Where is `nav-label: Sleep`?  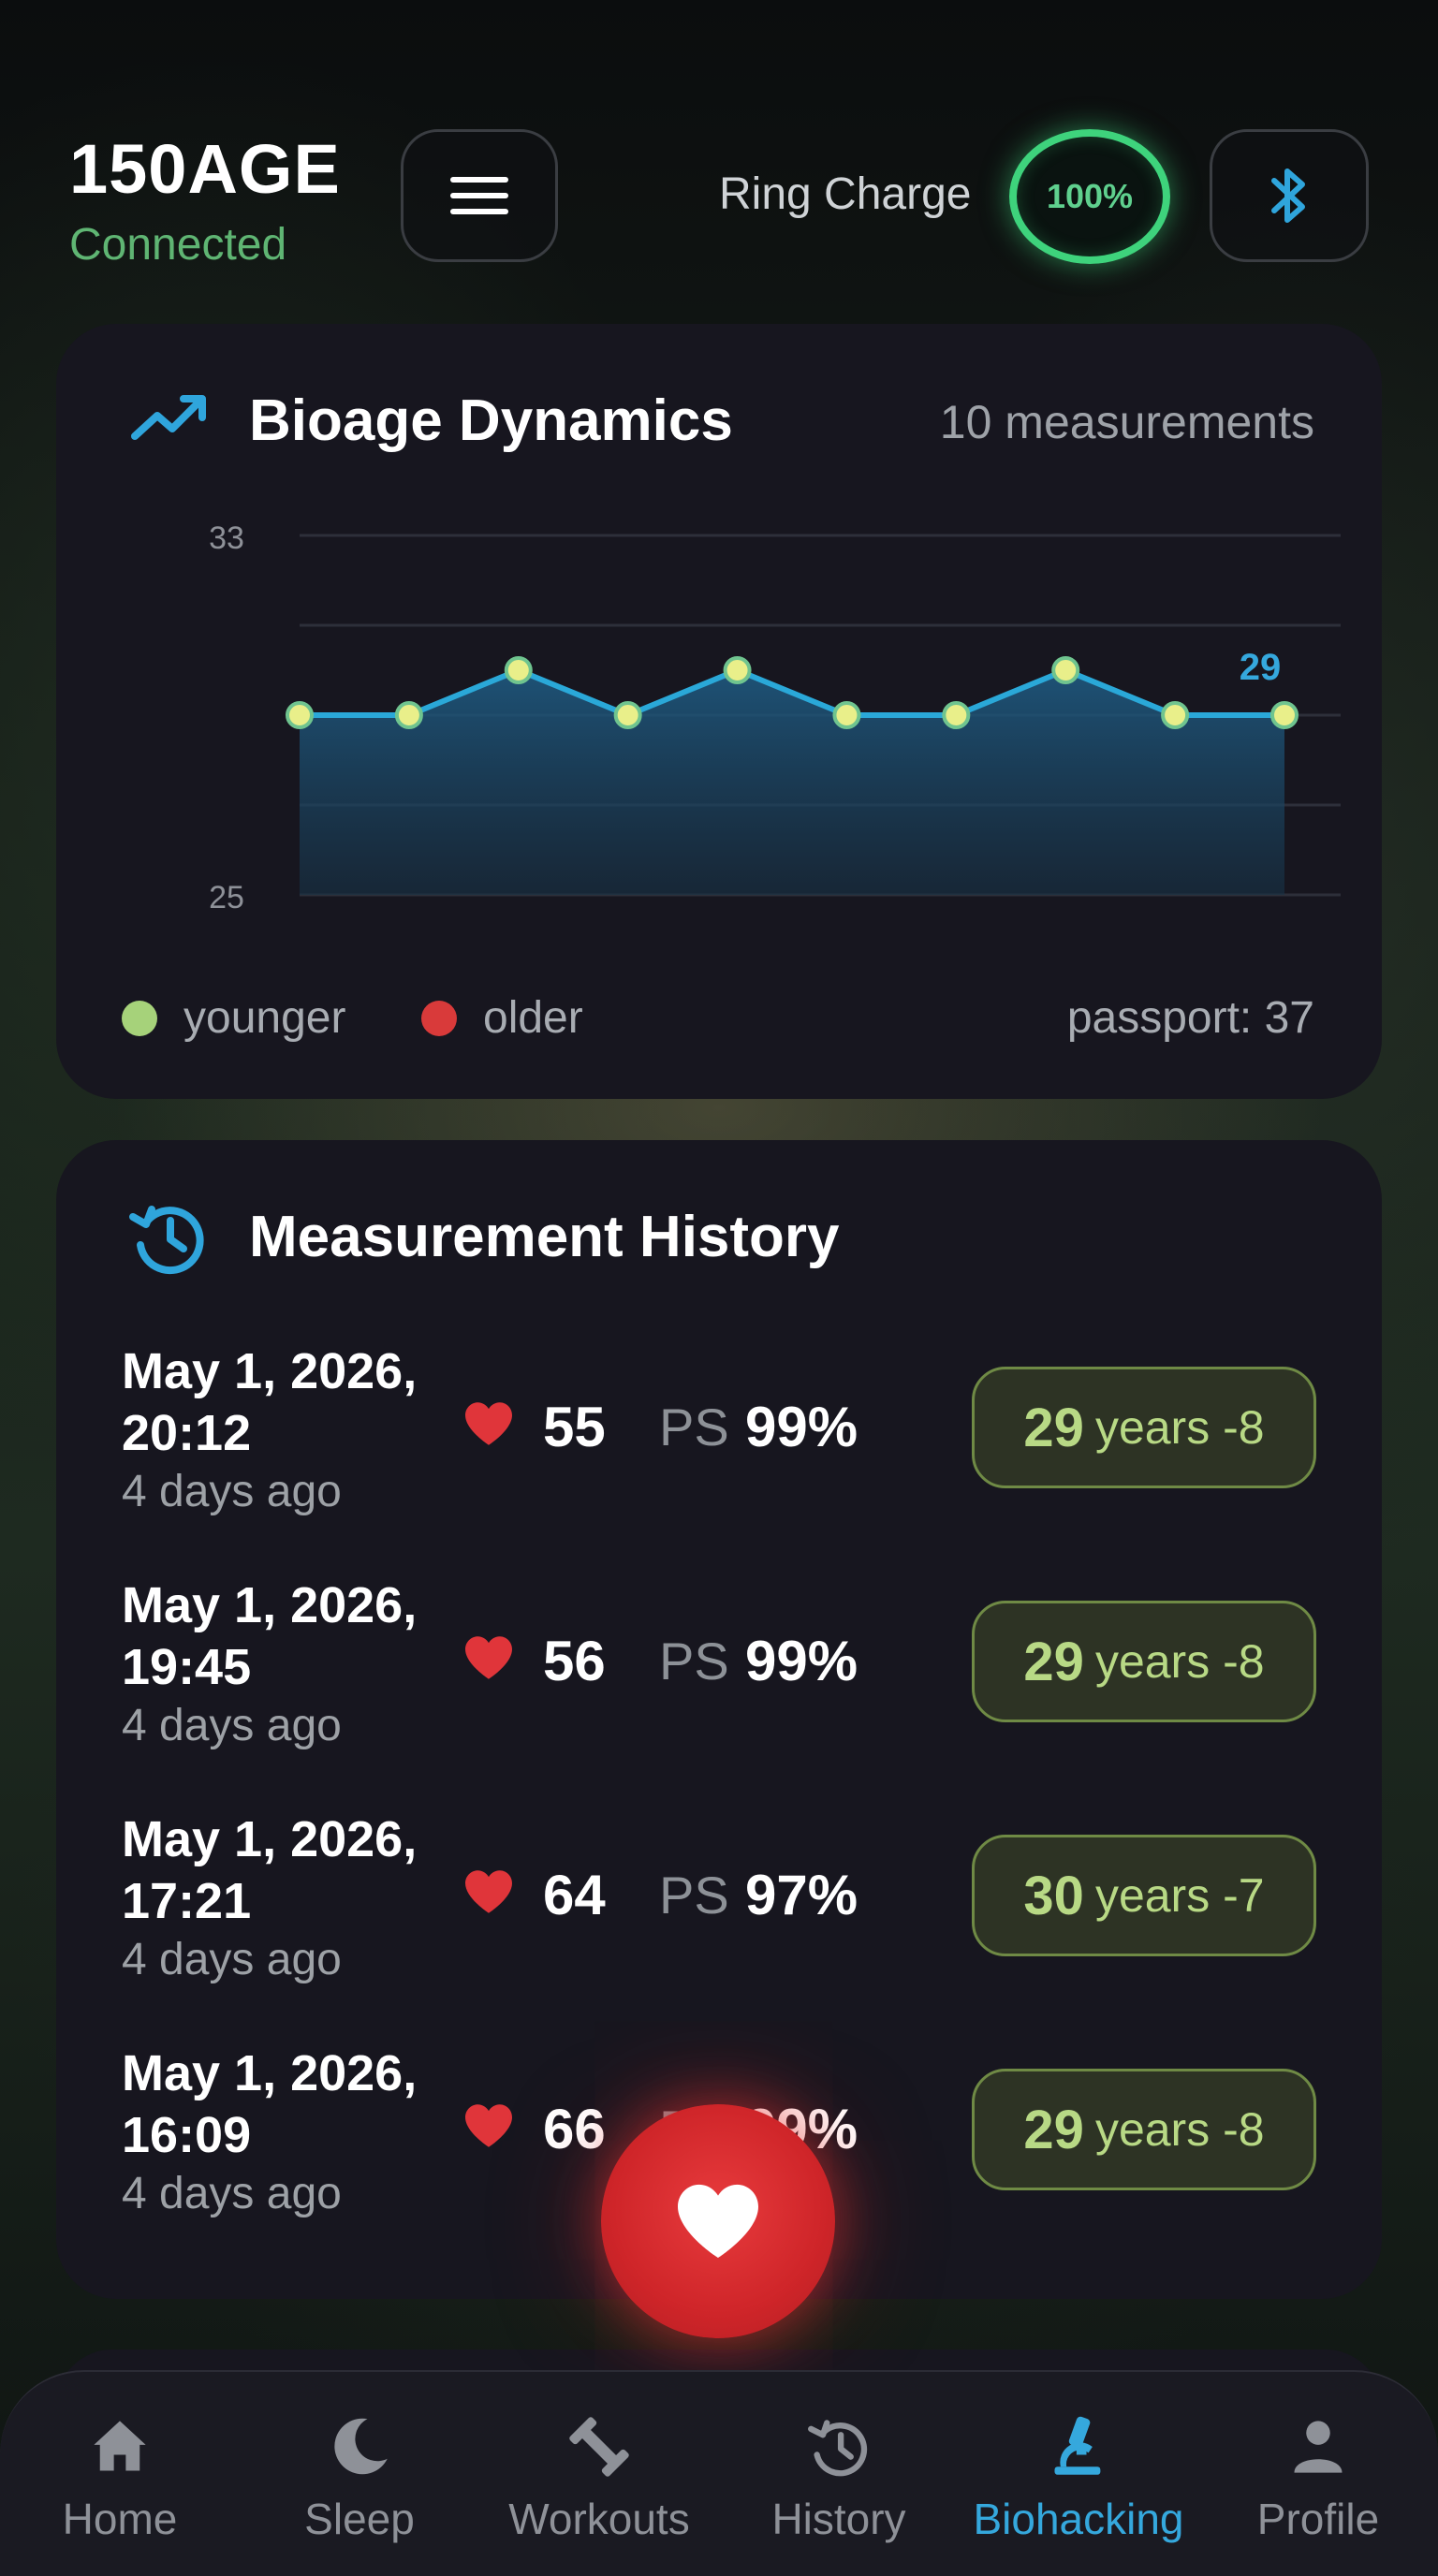 nav-label: Sleep is located at coordinates (359, 2519).